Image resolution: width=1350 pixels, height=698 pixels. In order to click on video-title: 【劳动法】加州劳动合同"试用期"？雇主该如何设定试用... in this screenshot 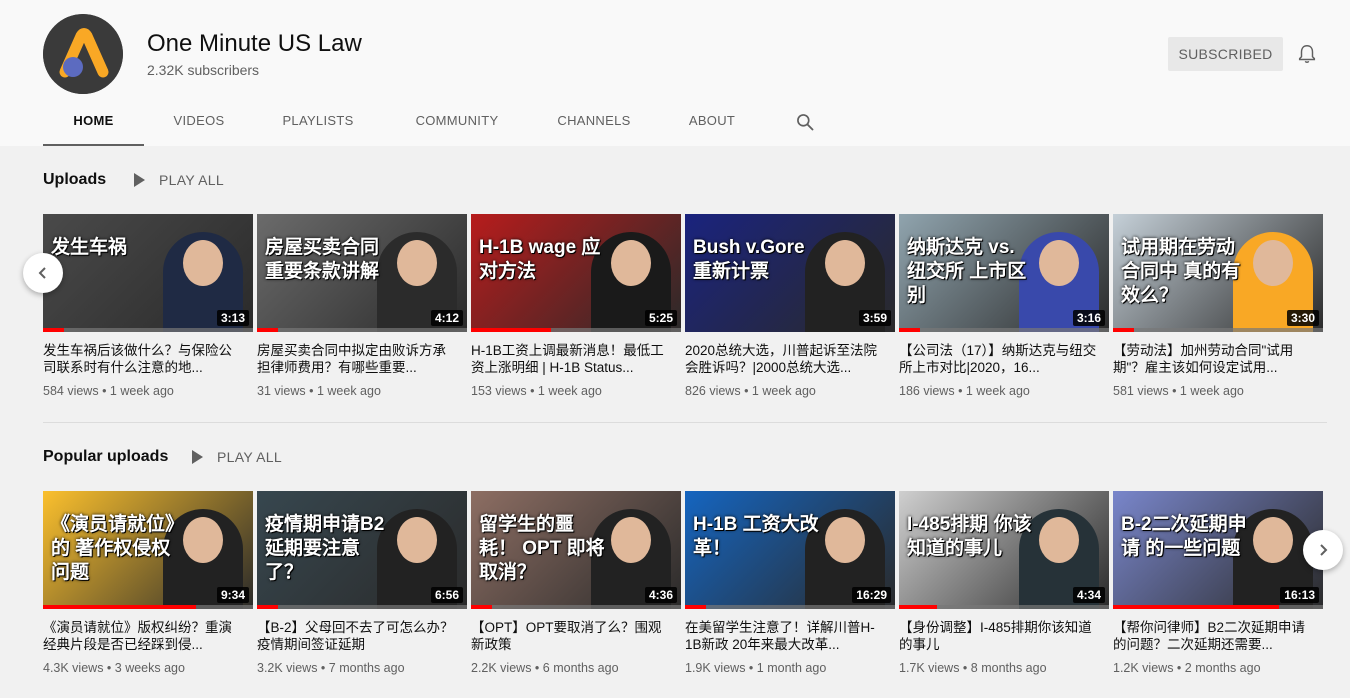, I will do `click(1213, 359)`.